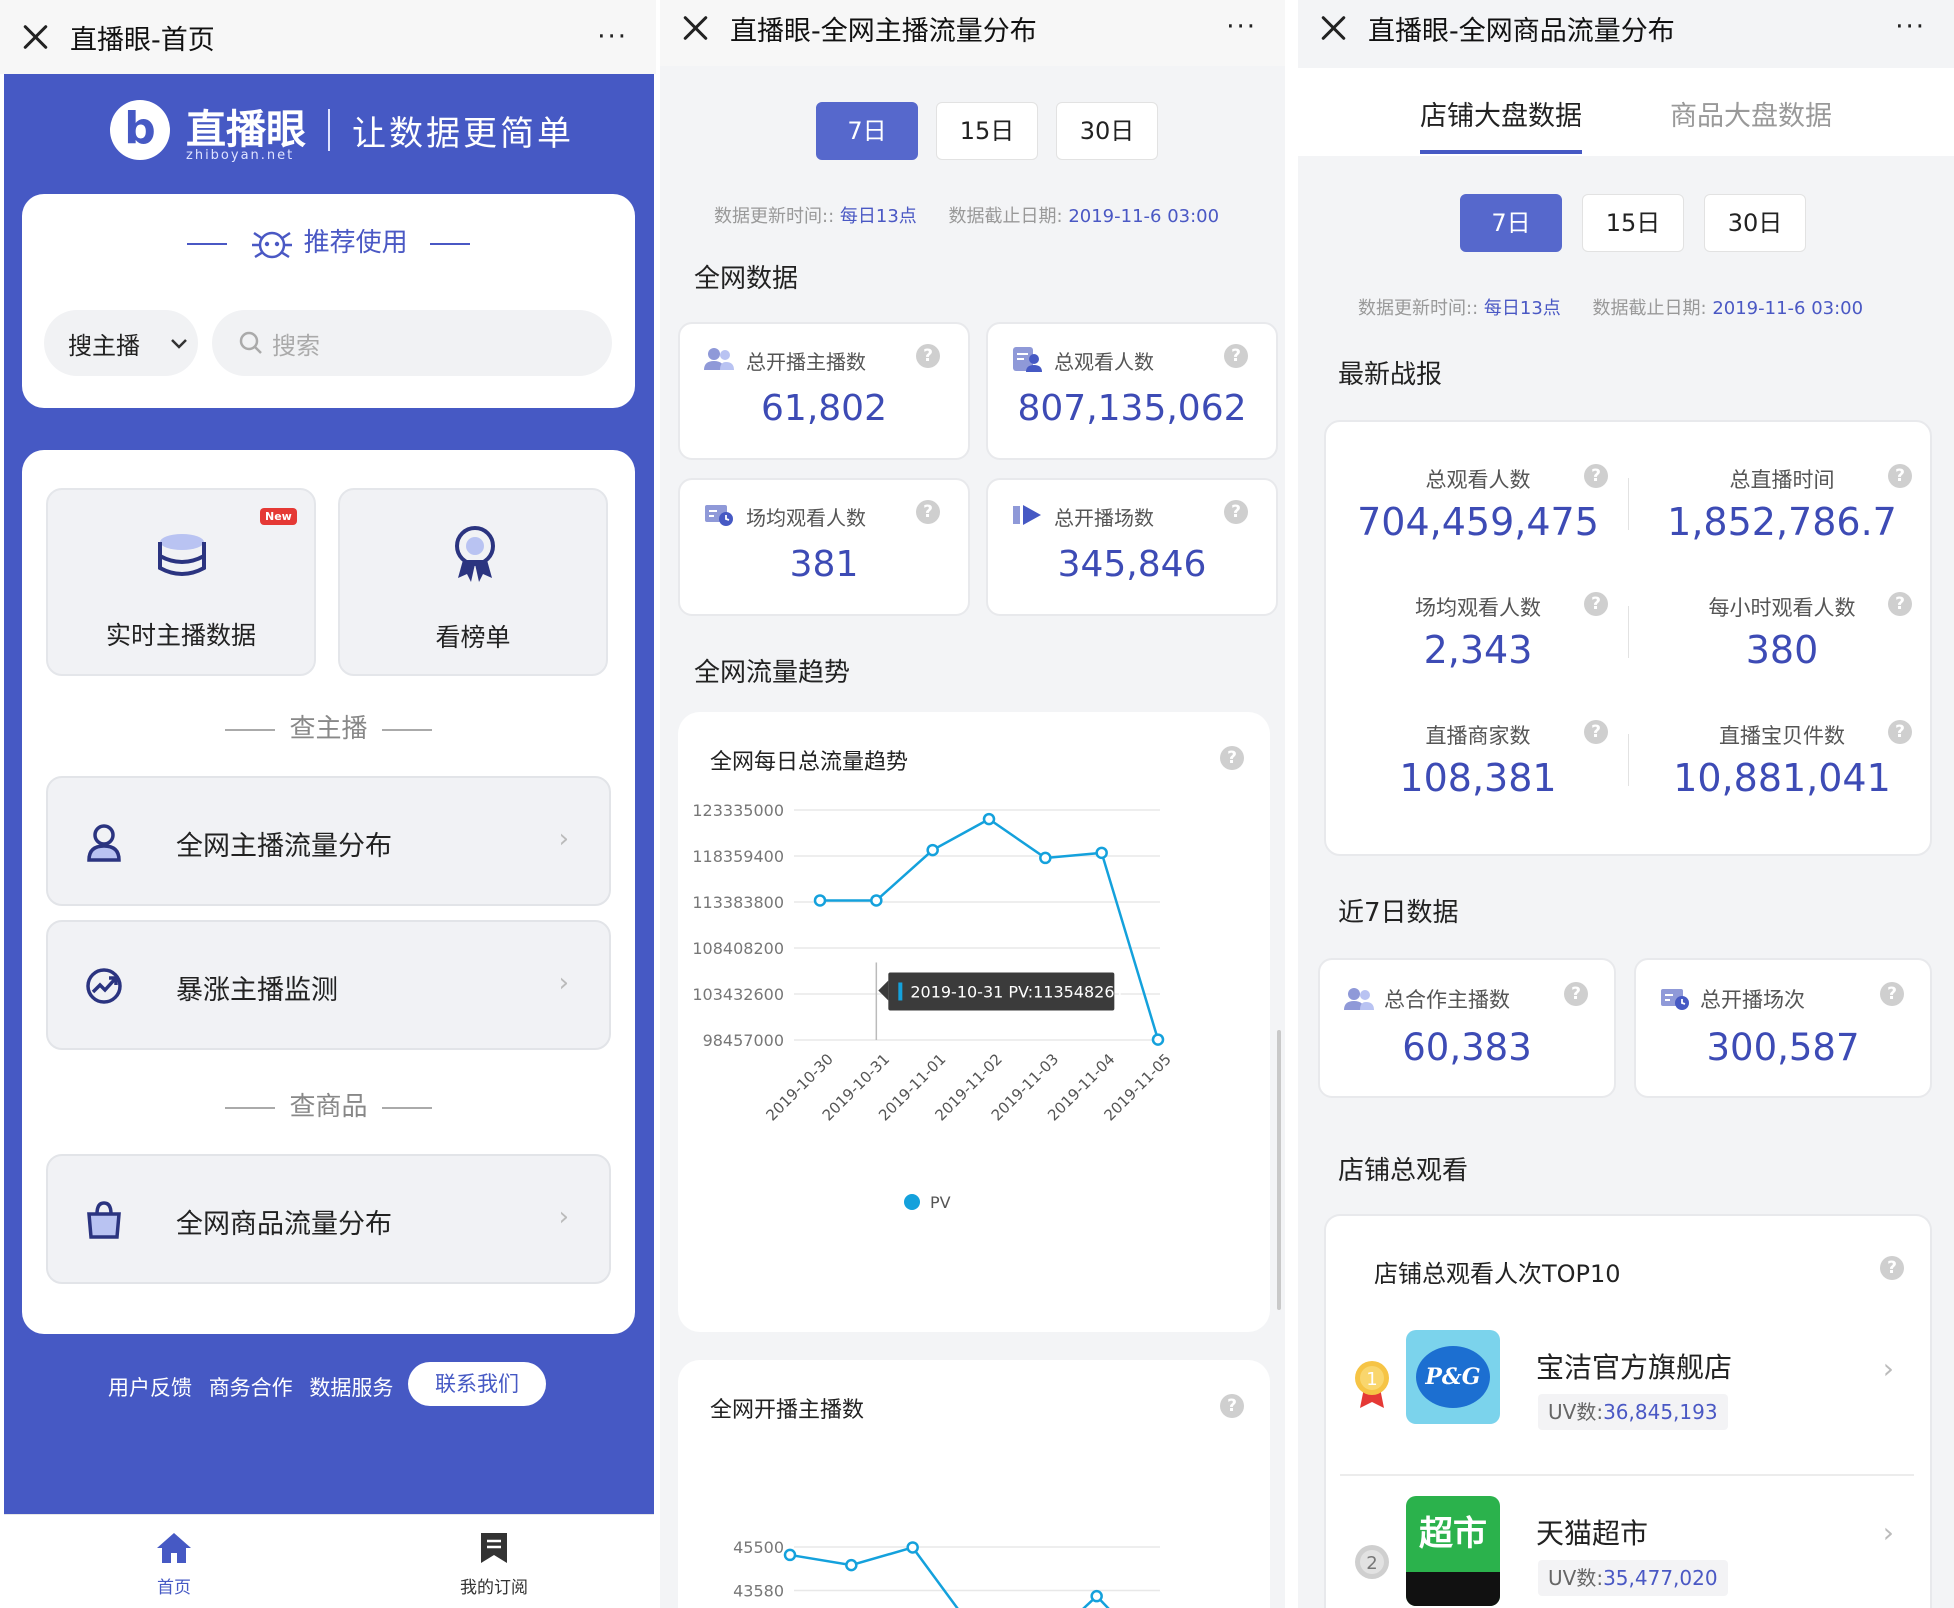 The height and width of the screenshot is (1608, 1954). I want to click on menu-item-goods-flow: 全网商品流量分布 ›, so click(328, 1219).